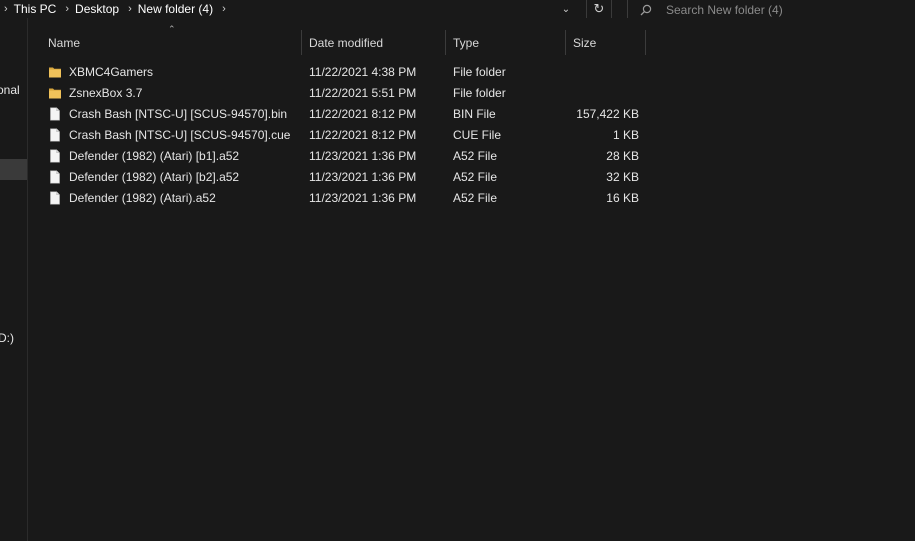 Image resolution: width=915 pixels, height=541 pixels. What do you see at coordinates (97, 9) in the screenshot?
I see `breadcrumb-desktop: Desktop` at bounding box center [97, 9].